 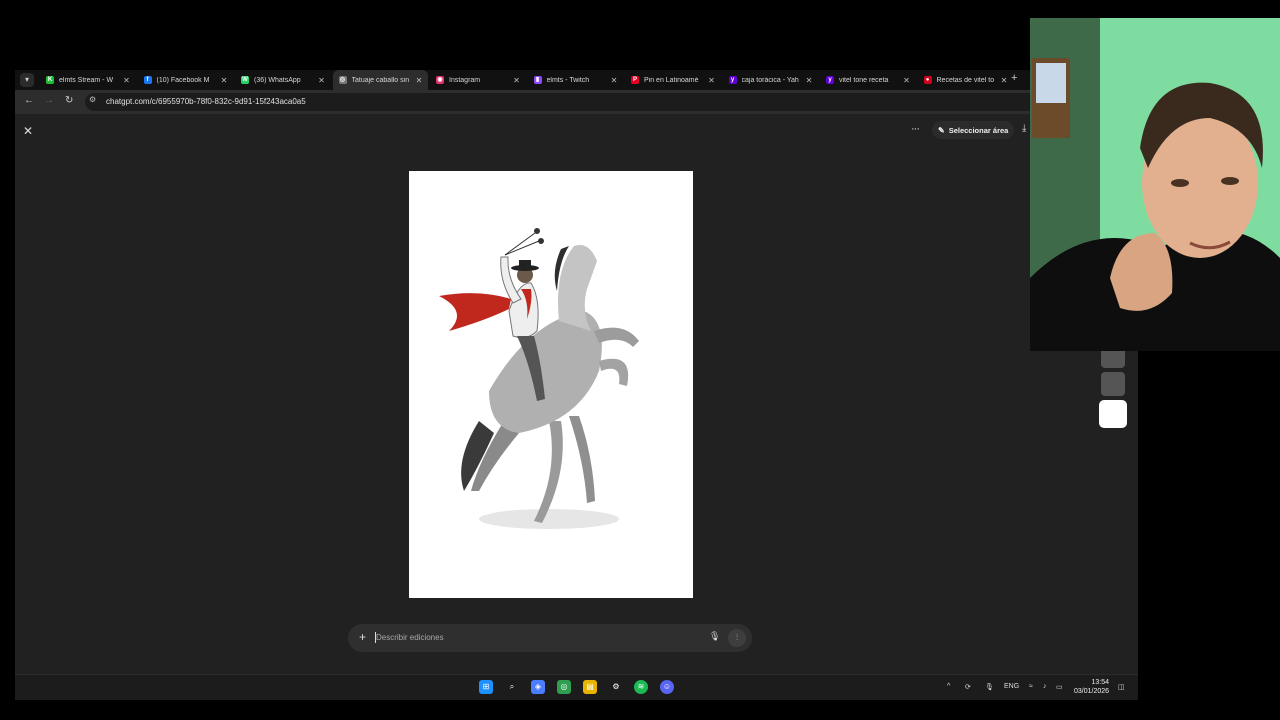 I want to click on forward-button: →, so click(x=49, y=100).